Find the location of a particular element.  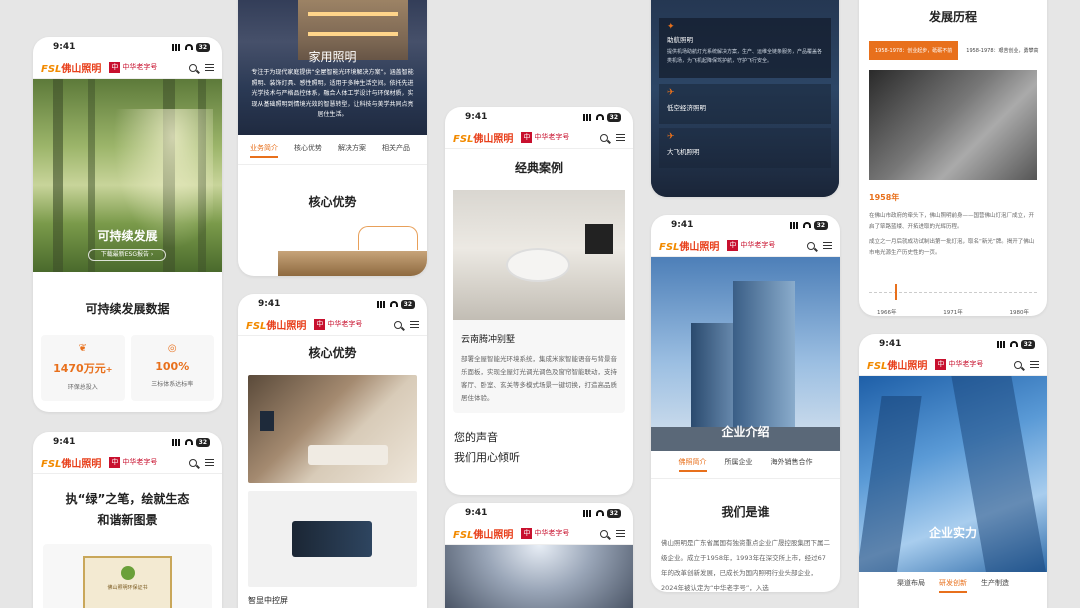

certificate-label: 佛山照明环保证书 is located at coordinates (127, 588).